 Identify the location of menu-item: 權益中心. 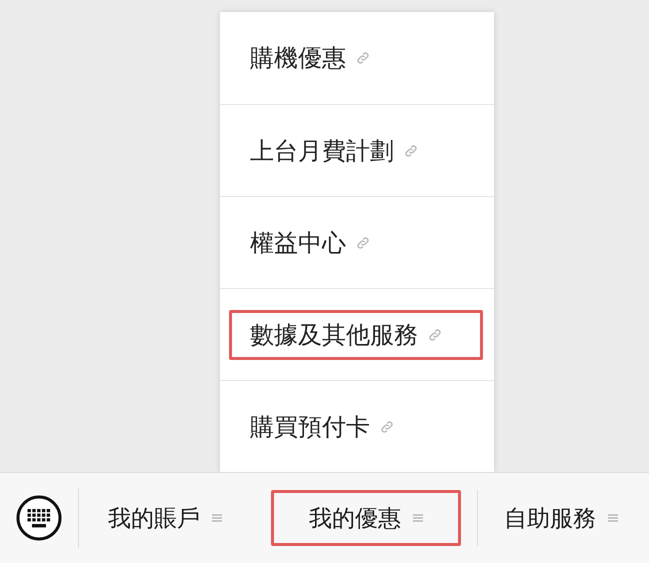
(309, 243).